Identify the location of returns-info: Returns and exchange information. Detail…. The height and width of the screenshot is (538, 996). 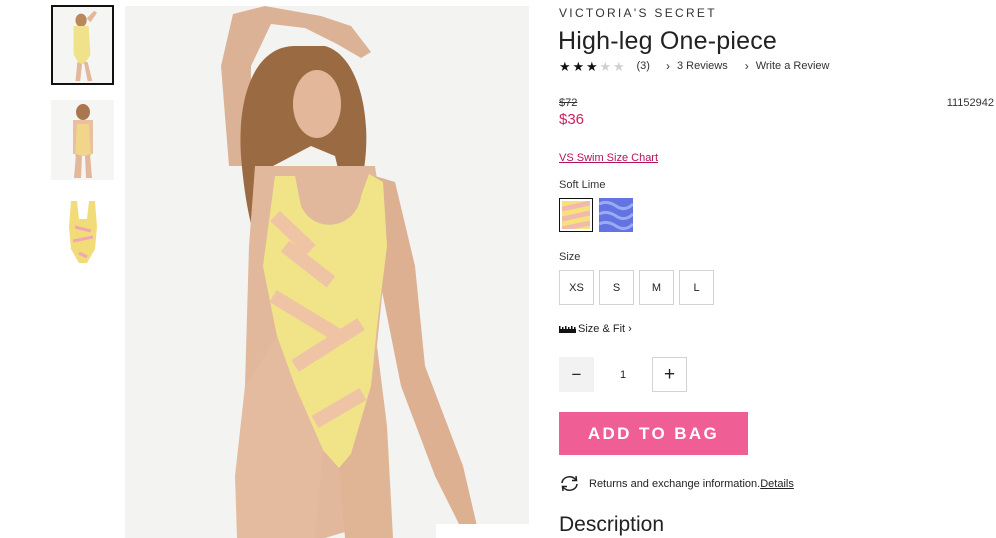
(676, 483).